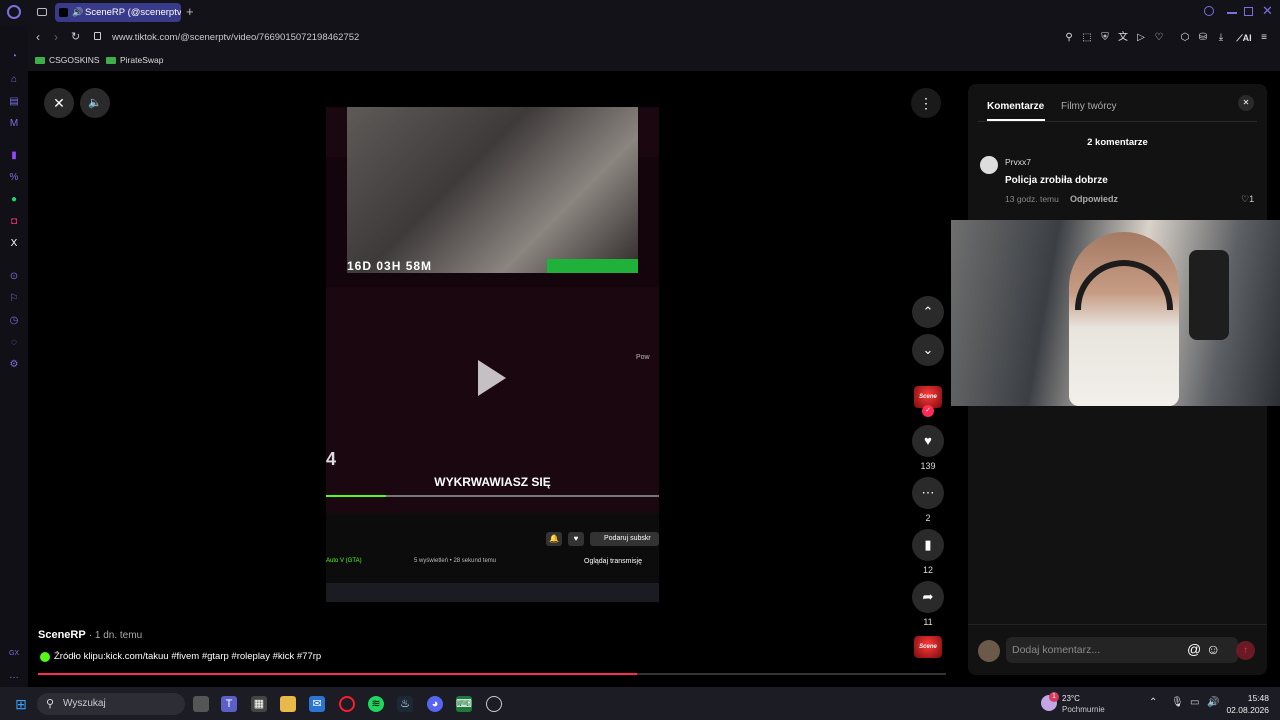 The width and height of the screenshot is (1280, 720). What do you see at coordinates (928, 350) in the screenshot?
I see `next-video-button: ⌄` at bounding box center [928, 350].